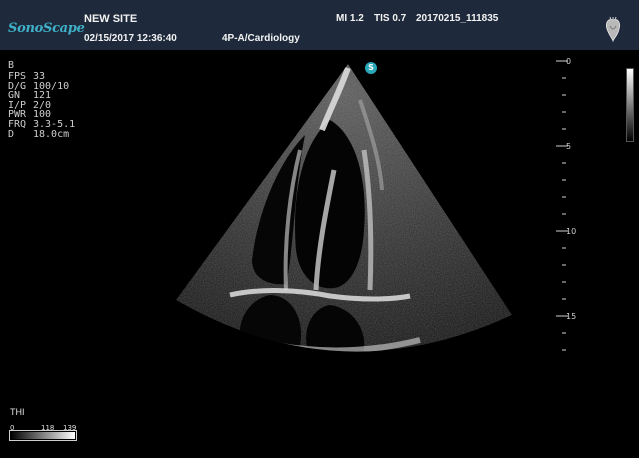 This screenshot has width=639, height=458. Describe the element at coordinates (48, 428) in the screenshot. I see `scale-label: 118` at that location.